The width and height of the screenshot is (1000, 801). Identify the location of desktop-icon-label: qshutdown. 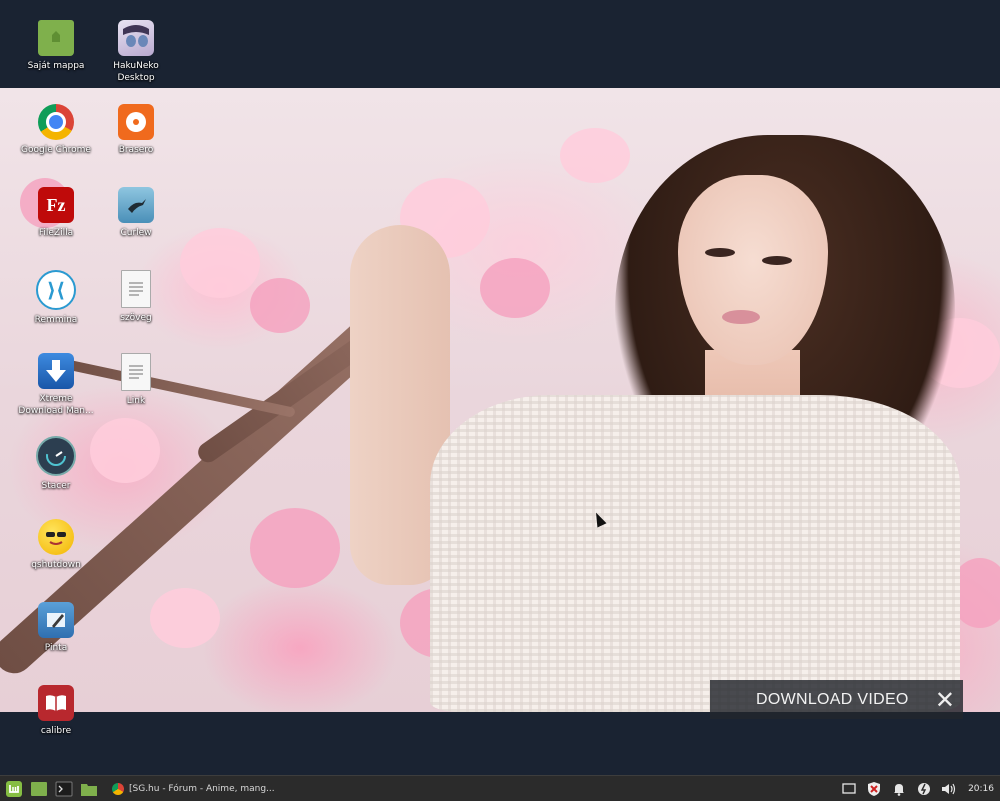
(56, 565).